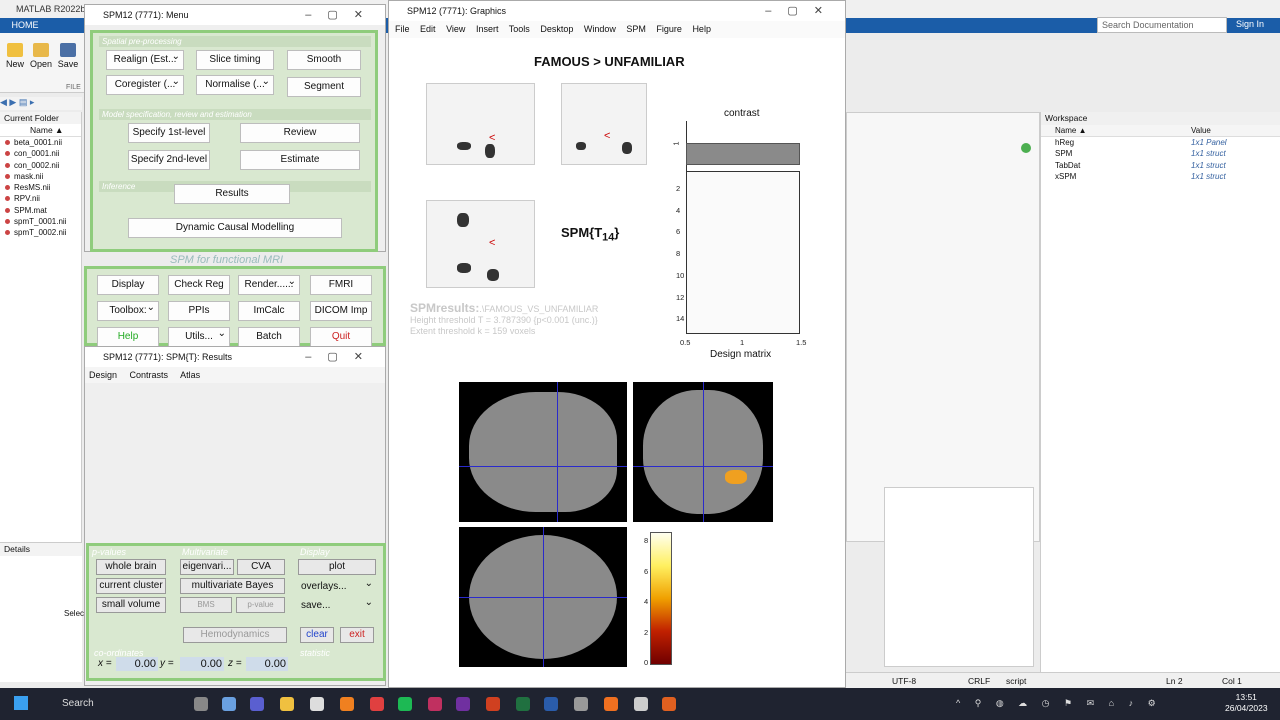 This screenshot has width=1280, height=720. I want to click on onenote-icon, so click(463, 704).